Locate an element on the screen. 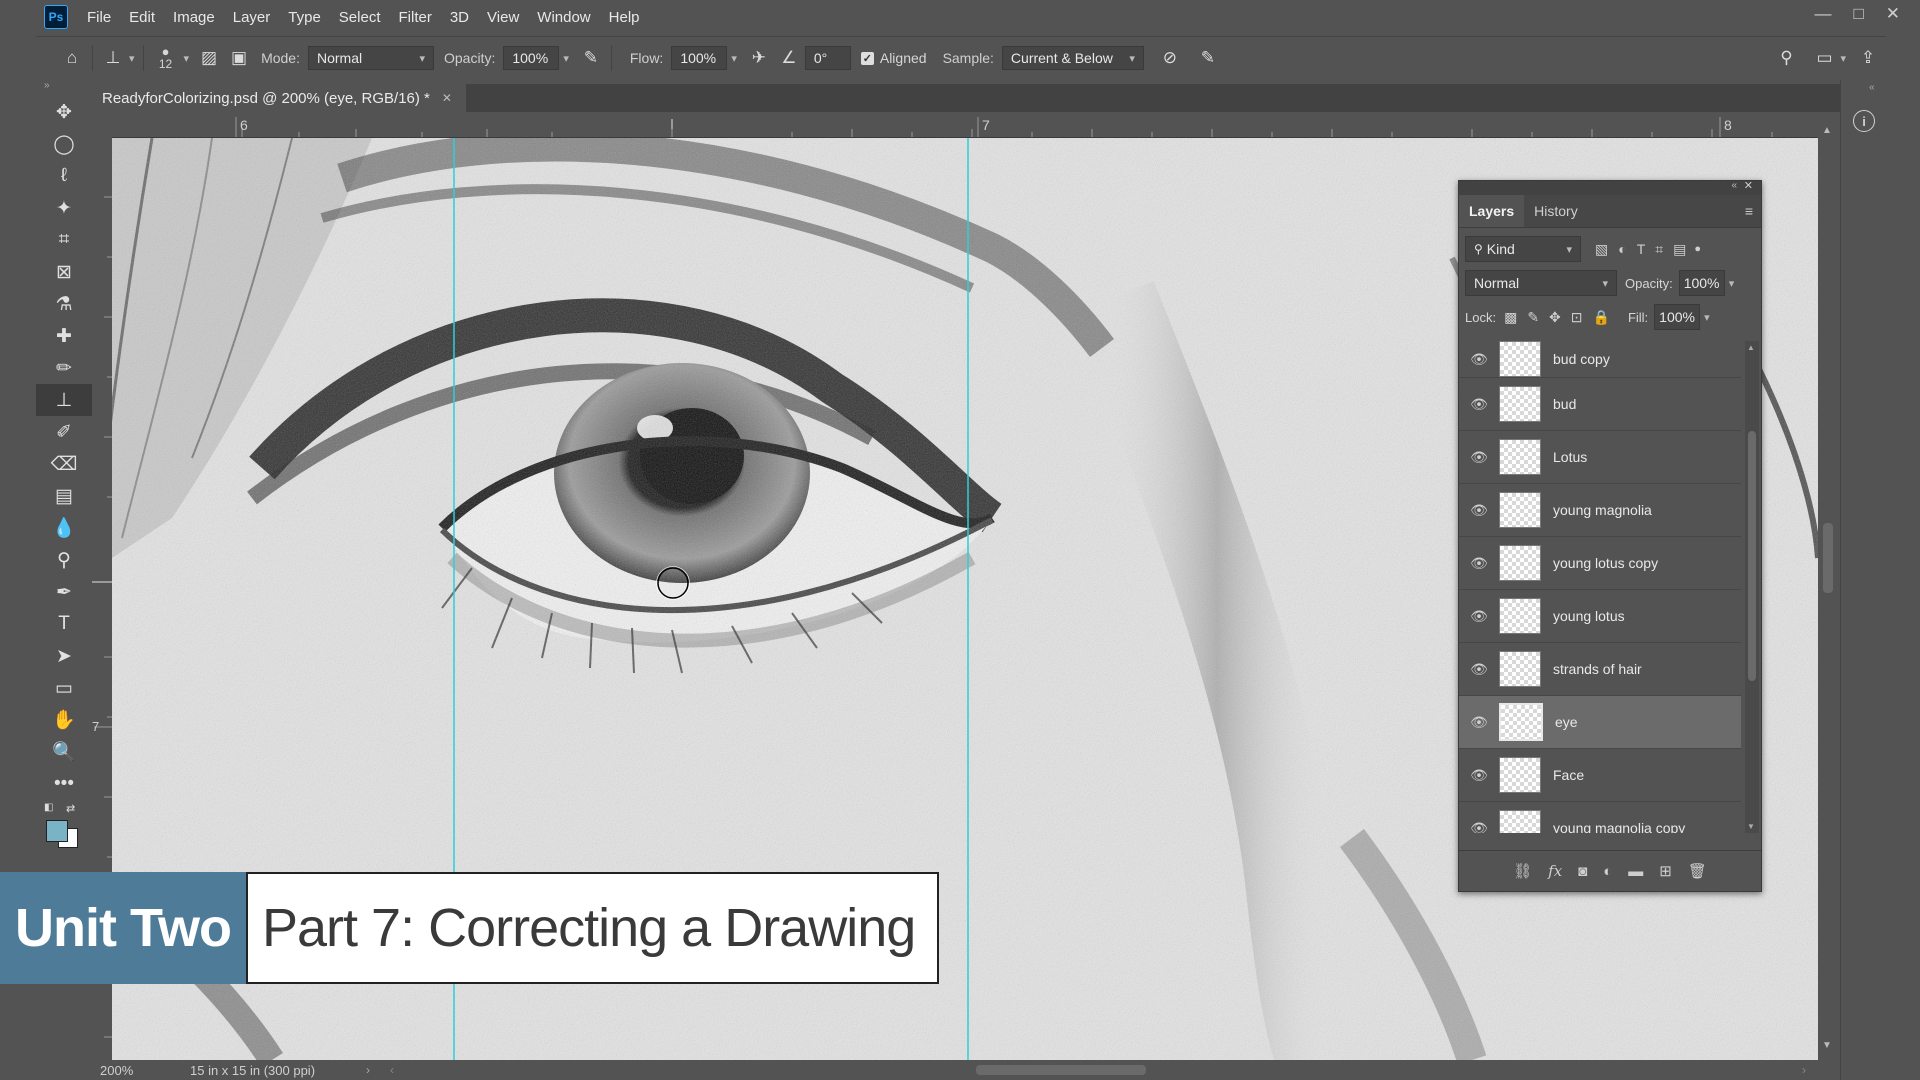  menu-select: Select is located at coordinates (360, 17).